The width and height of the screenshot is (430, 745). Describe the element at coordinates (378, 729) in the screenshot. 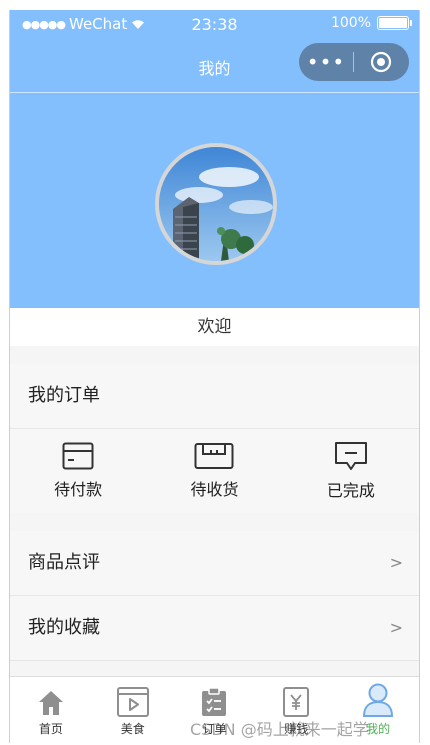

I see `tab-mine-label: 我的` at that location.